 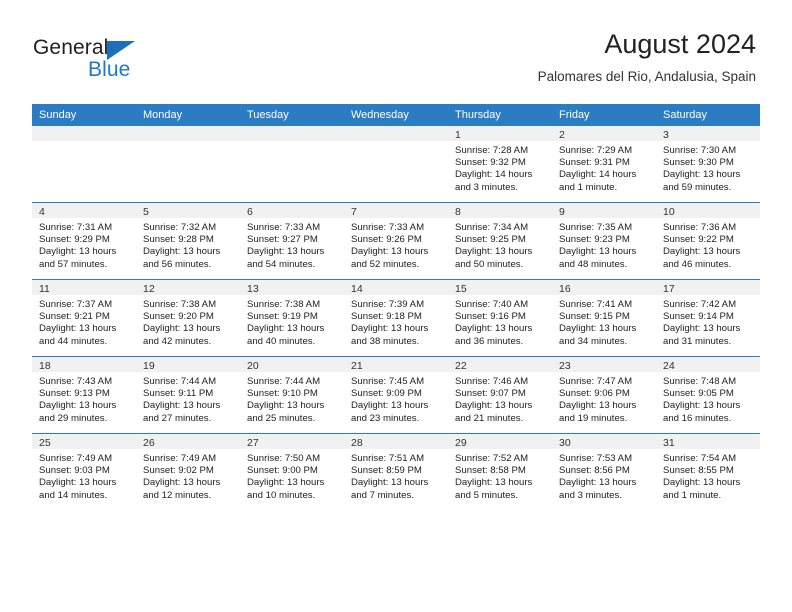 I want to click on day-detail-line: and 10 minutes., so click(x=281, y=495).